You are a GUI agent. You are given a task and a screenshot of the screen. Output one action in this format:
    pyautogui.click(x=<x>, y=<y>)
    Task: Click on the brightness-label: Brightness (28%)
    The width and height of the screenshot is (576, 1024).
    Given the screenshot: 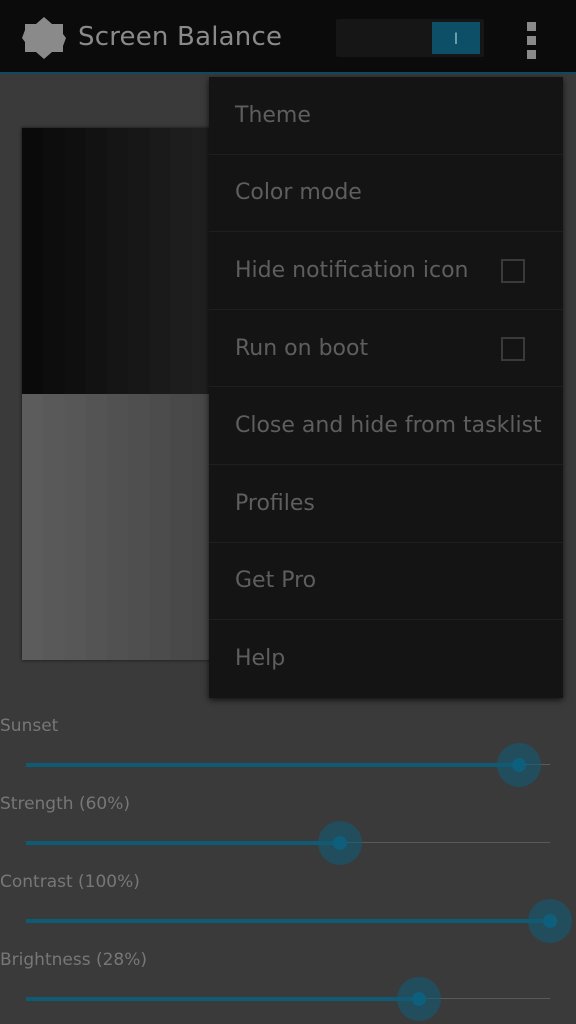 What is the action you would take?
    pyautogui.click(x=74, y=960)
    